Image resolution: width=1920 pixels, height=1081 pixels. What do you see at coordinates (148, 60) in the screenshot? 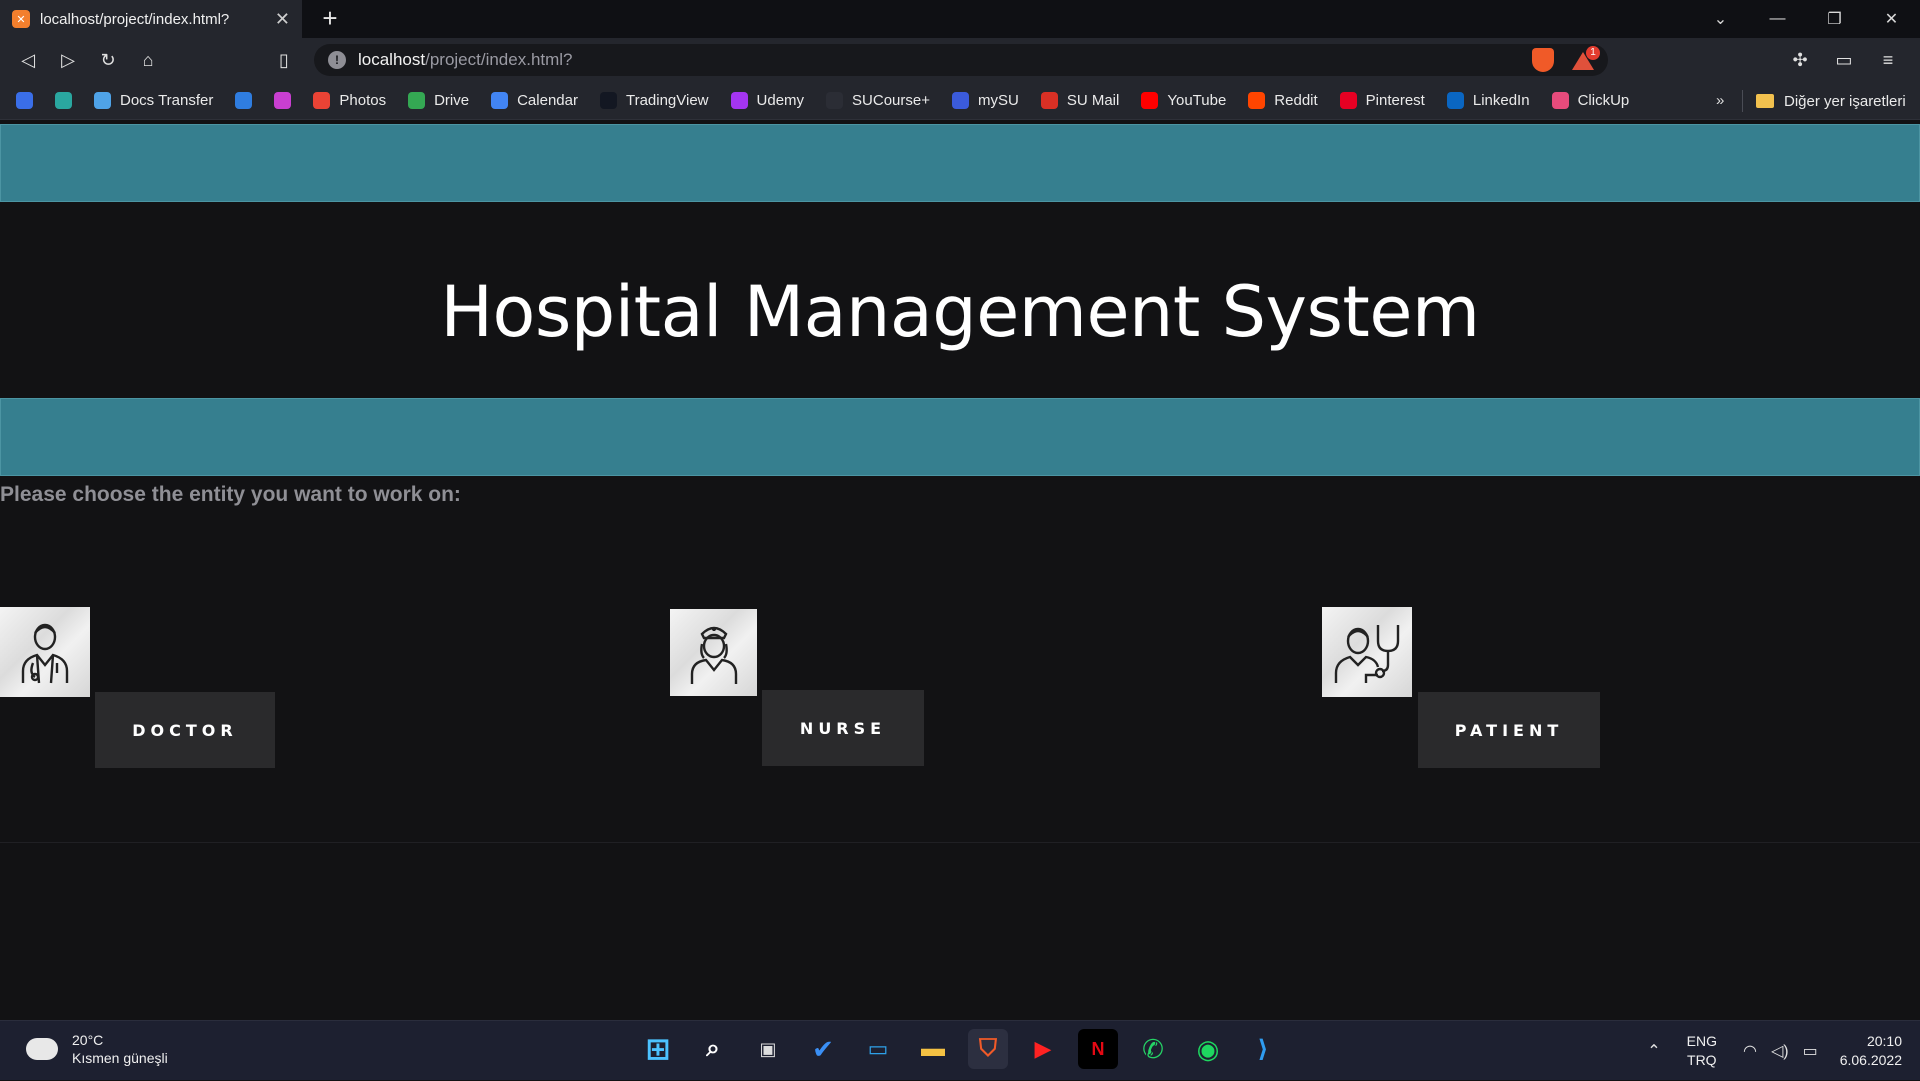
I see `home-icon: ⌂` at bounding box center [148, 60].